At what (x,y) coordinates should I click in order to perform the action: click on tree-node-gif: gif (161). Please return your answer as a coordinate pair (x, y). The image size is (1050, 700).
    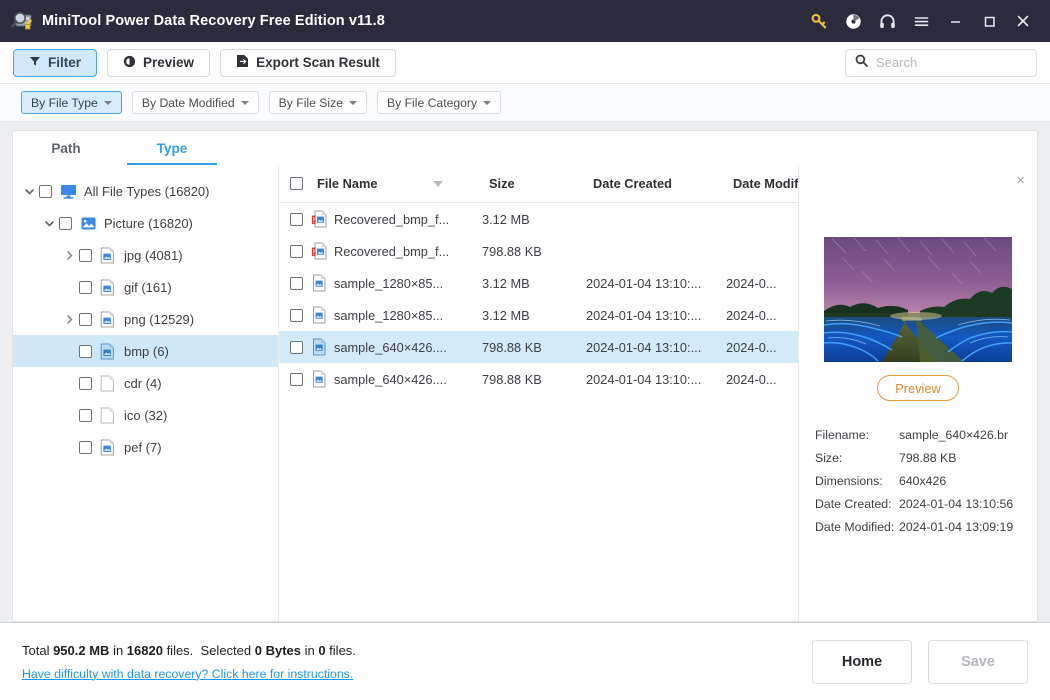
    Looking at the image, I should click on (145, 287).